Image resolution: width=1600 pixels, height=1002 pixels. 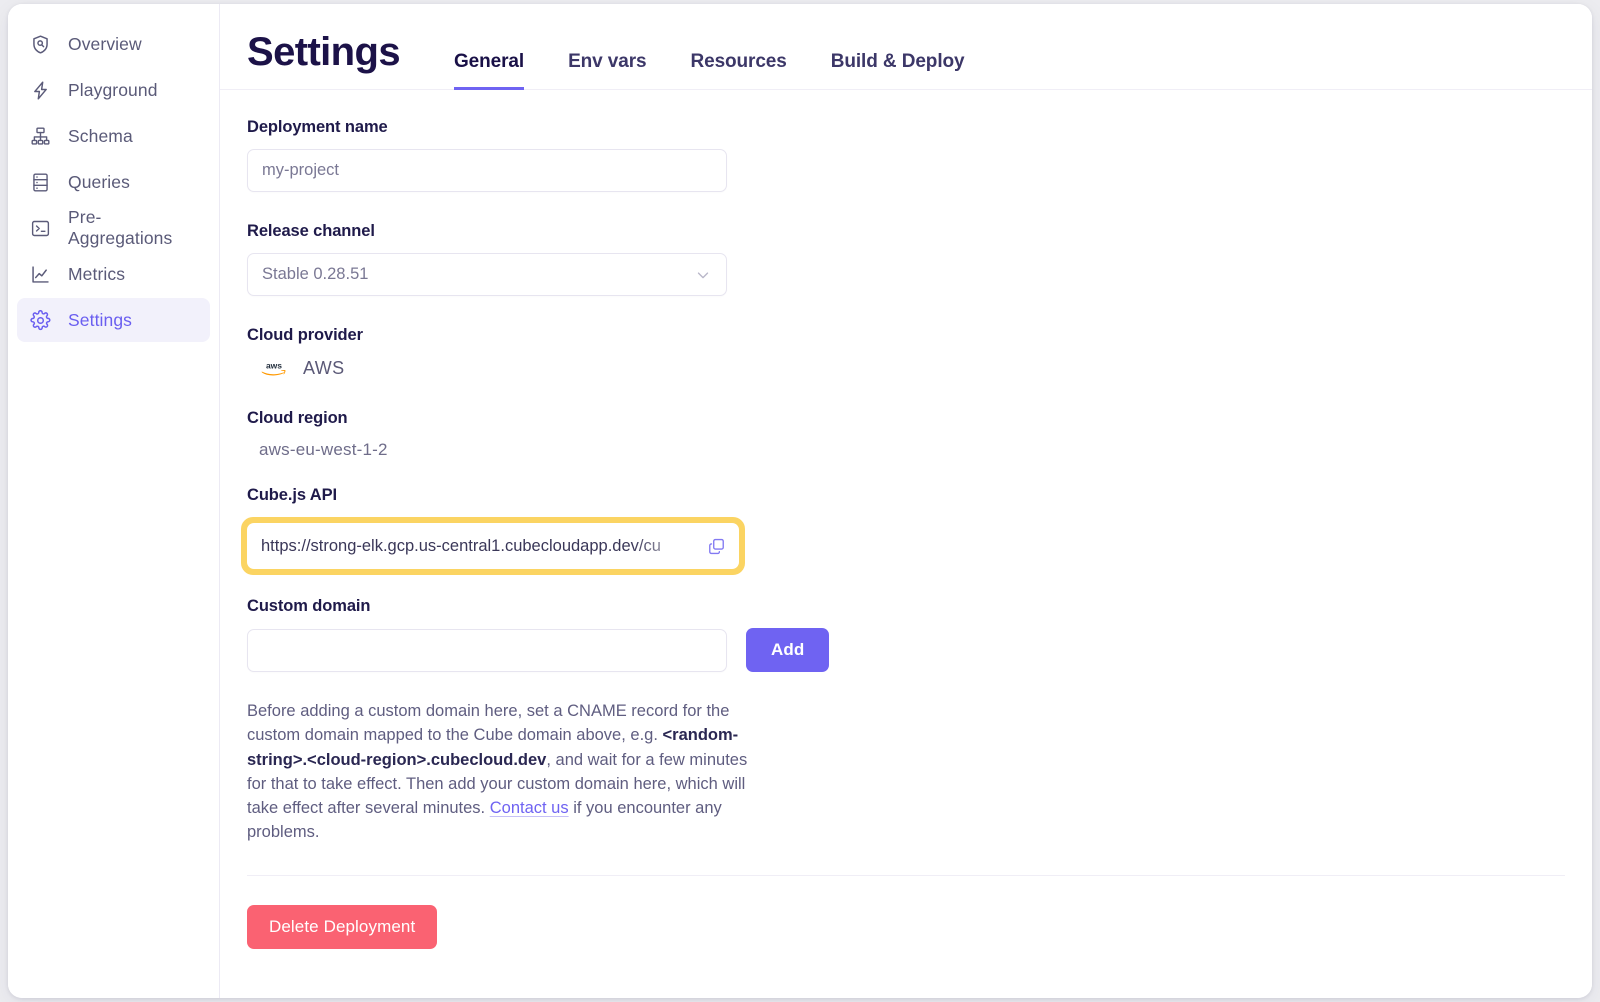 What do you see at coordinates (919, 368) in the screenshot?
I see `cloud-provider-value-row: aws AWS` at bounding box center [919, 368].